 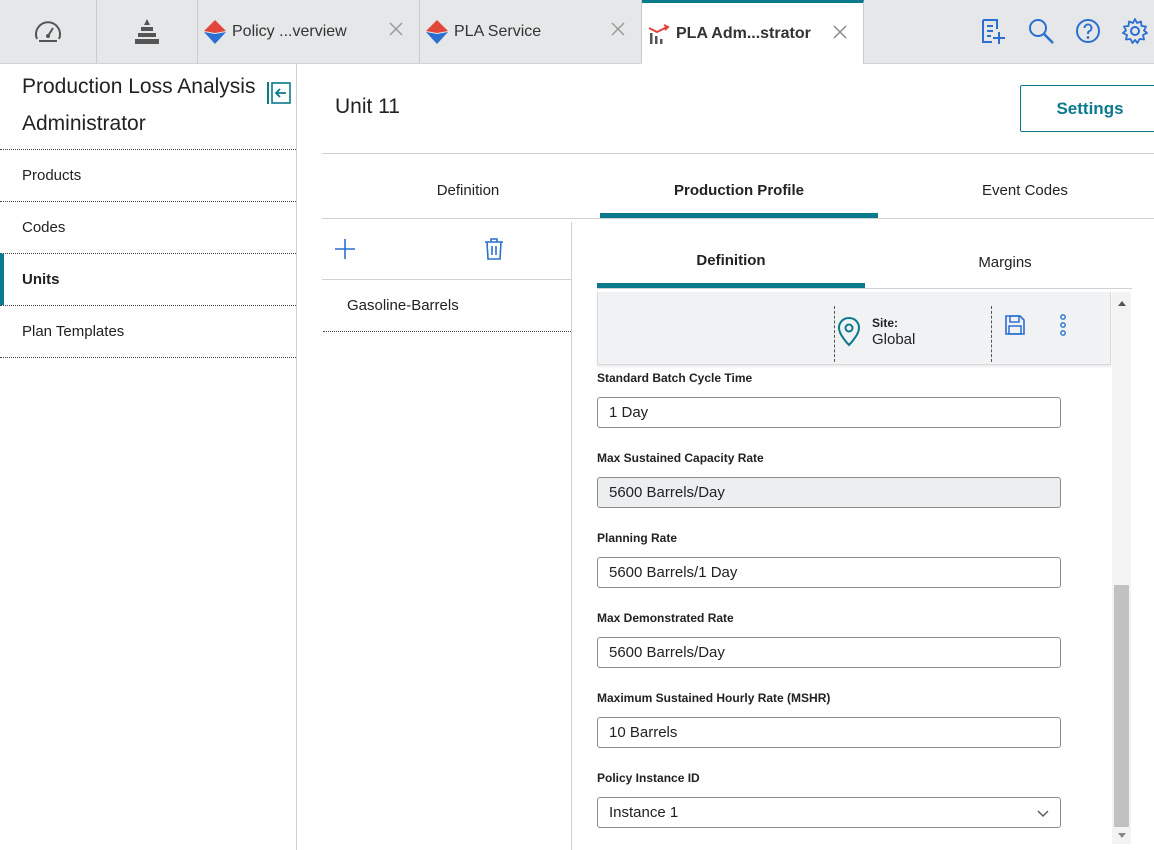 I want to click on nav-item-units: Units, so click(x=148, y=279).